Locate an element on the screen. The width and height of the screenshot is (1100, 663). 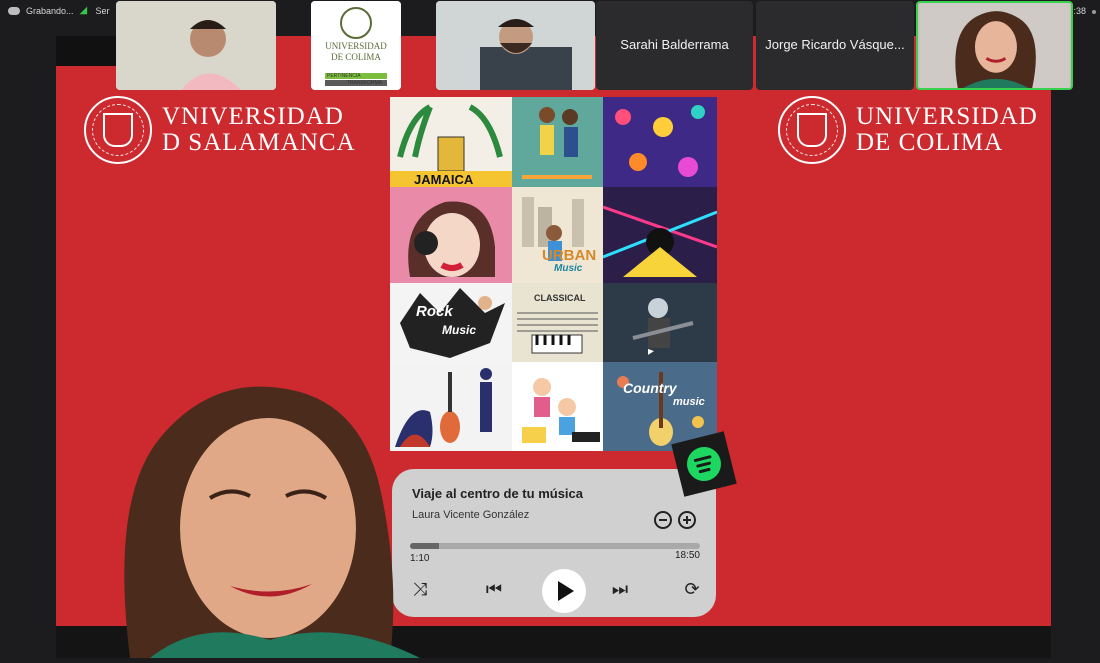
jamaica-label: JAMAICA is located at coordinates (444, 179).